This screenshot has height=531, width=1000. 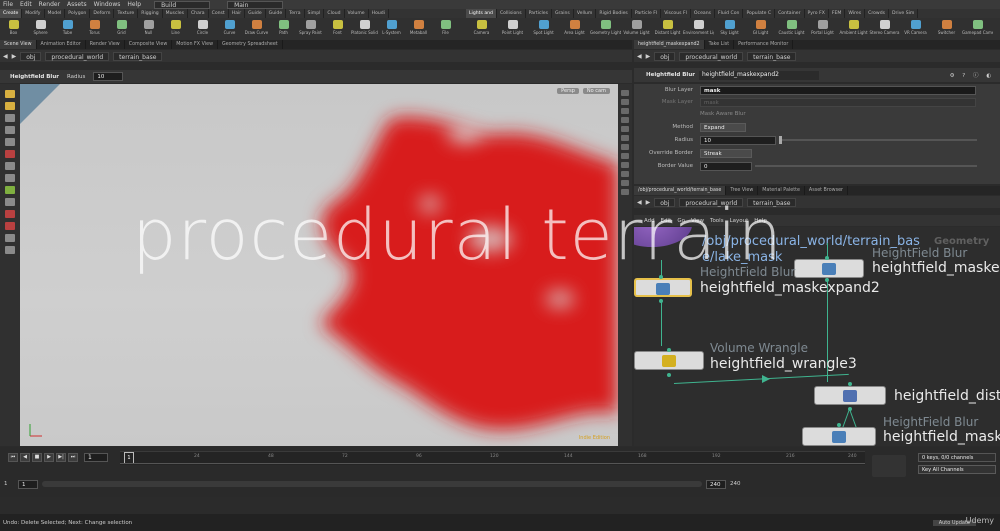 I want to click on shelf-tool-shelf_tools_left-15: Metaball, so click(x=418, y=29).